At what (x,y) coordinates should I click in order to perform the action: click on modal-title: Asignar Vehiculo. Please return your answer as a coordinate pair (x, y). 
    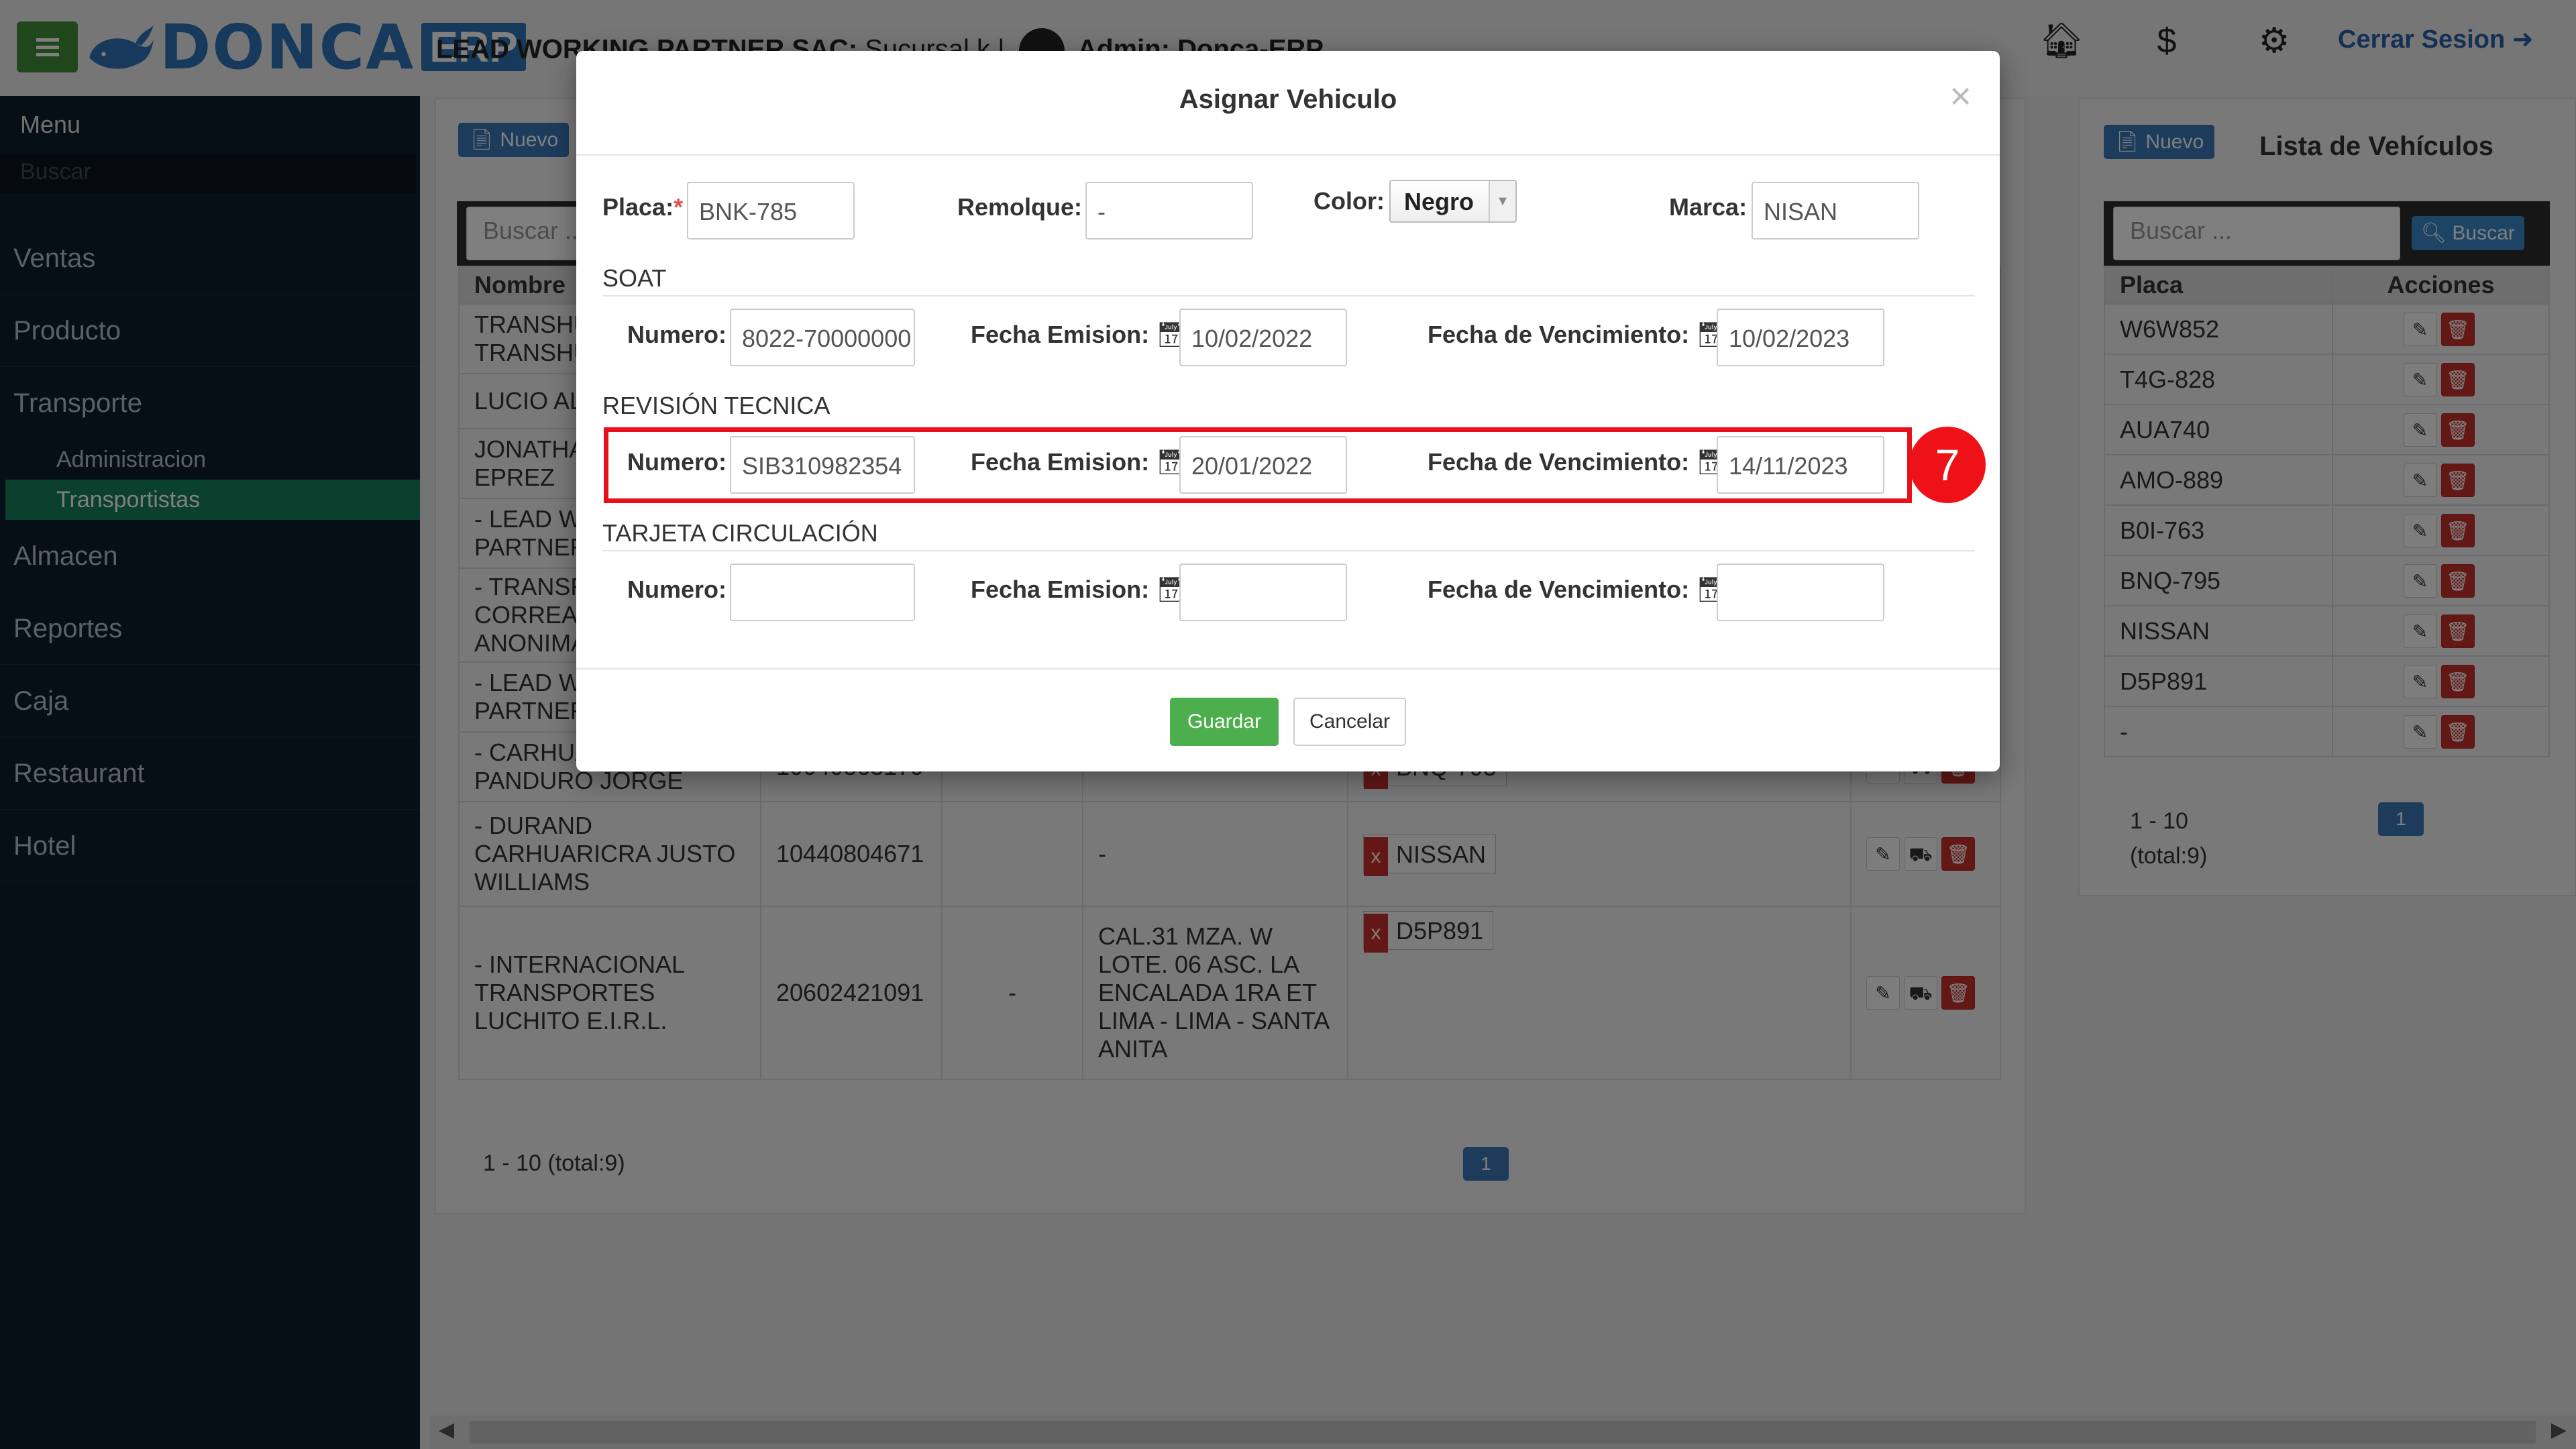
    Looking at the image, I should click on (1288, 99).